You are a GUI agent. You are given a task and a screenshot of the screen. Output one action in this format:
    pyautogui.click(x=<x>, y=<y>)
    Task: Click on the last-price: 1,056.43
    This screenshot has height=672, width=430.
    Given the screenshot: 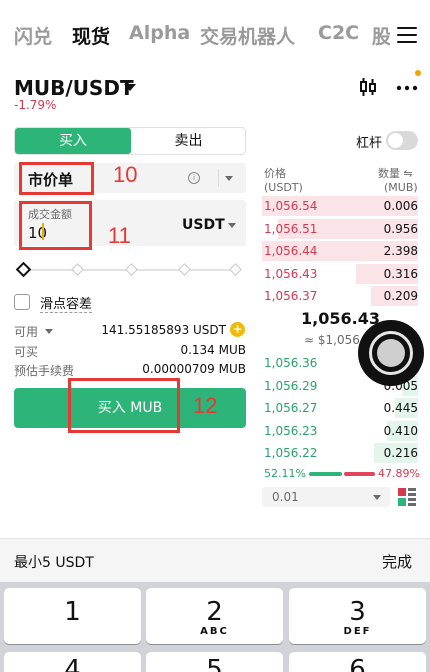 What is the action you would take?
    pyautogui.click(x=340, y=318)
    